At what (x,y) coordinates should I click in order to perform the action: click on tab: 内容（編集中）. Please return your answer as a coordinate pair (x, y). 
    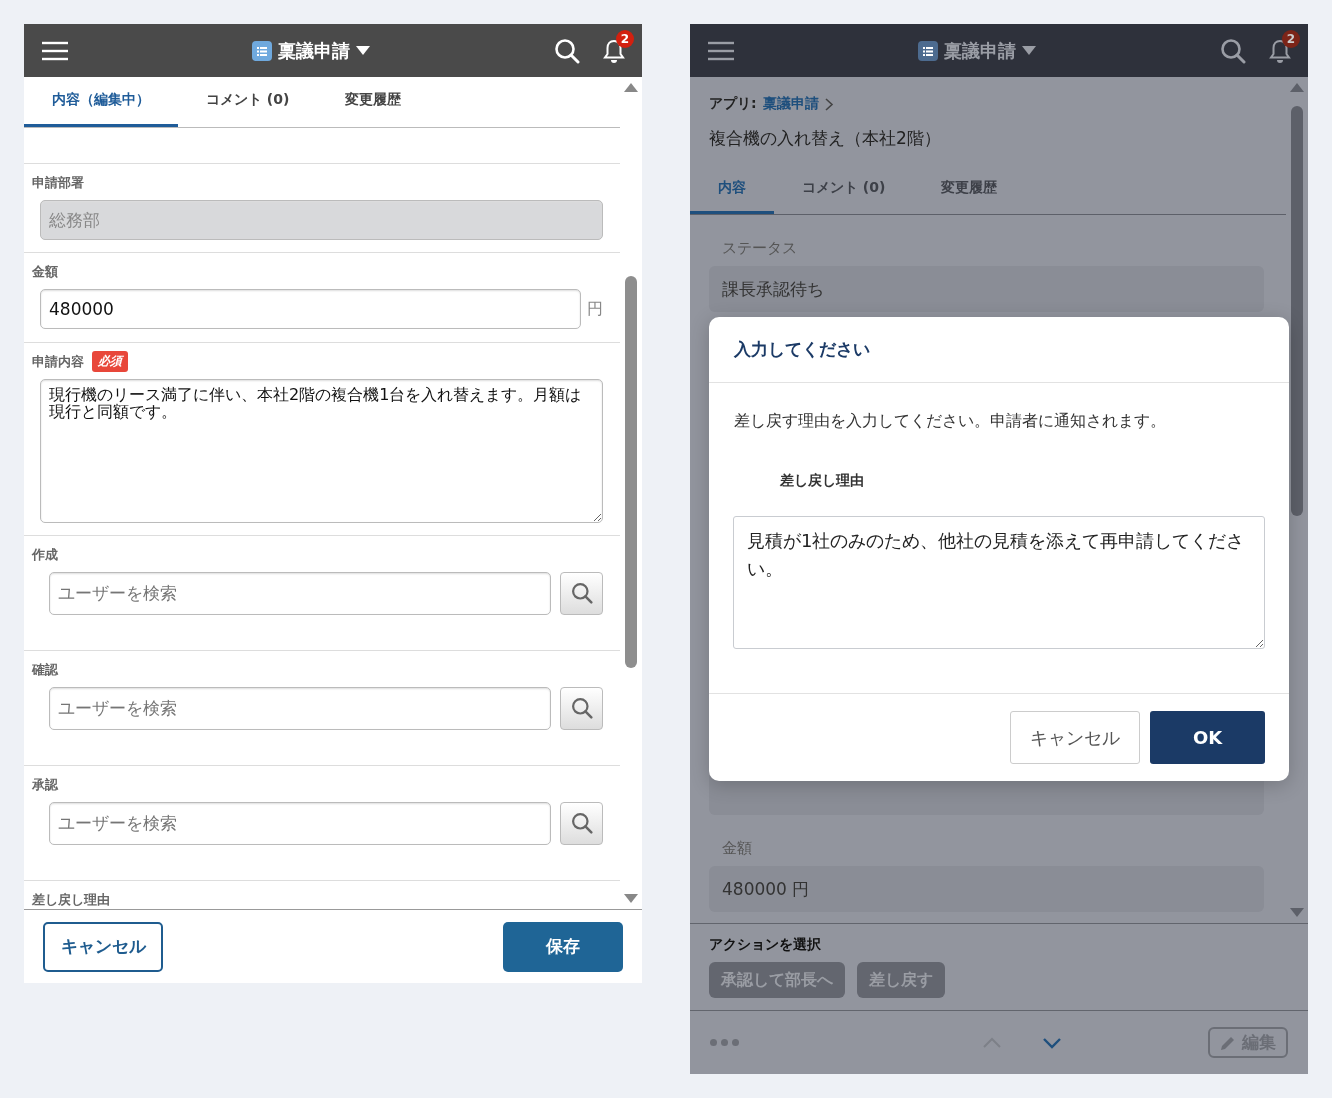
    Looking at the image, I should click on (101, 102).